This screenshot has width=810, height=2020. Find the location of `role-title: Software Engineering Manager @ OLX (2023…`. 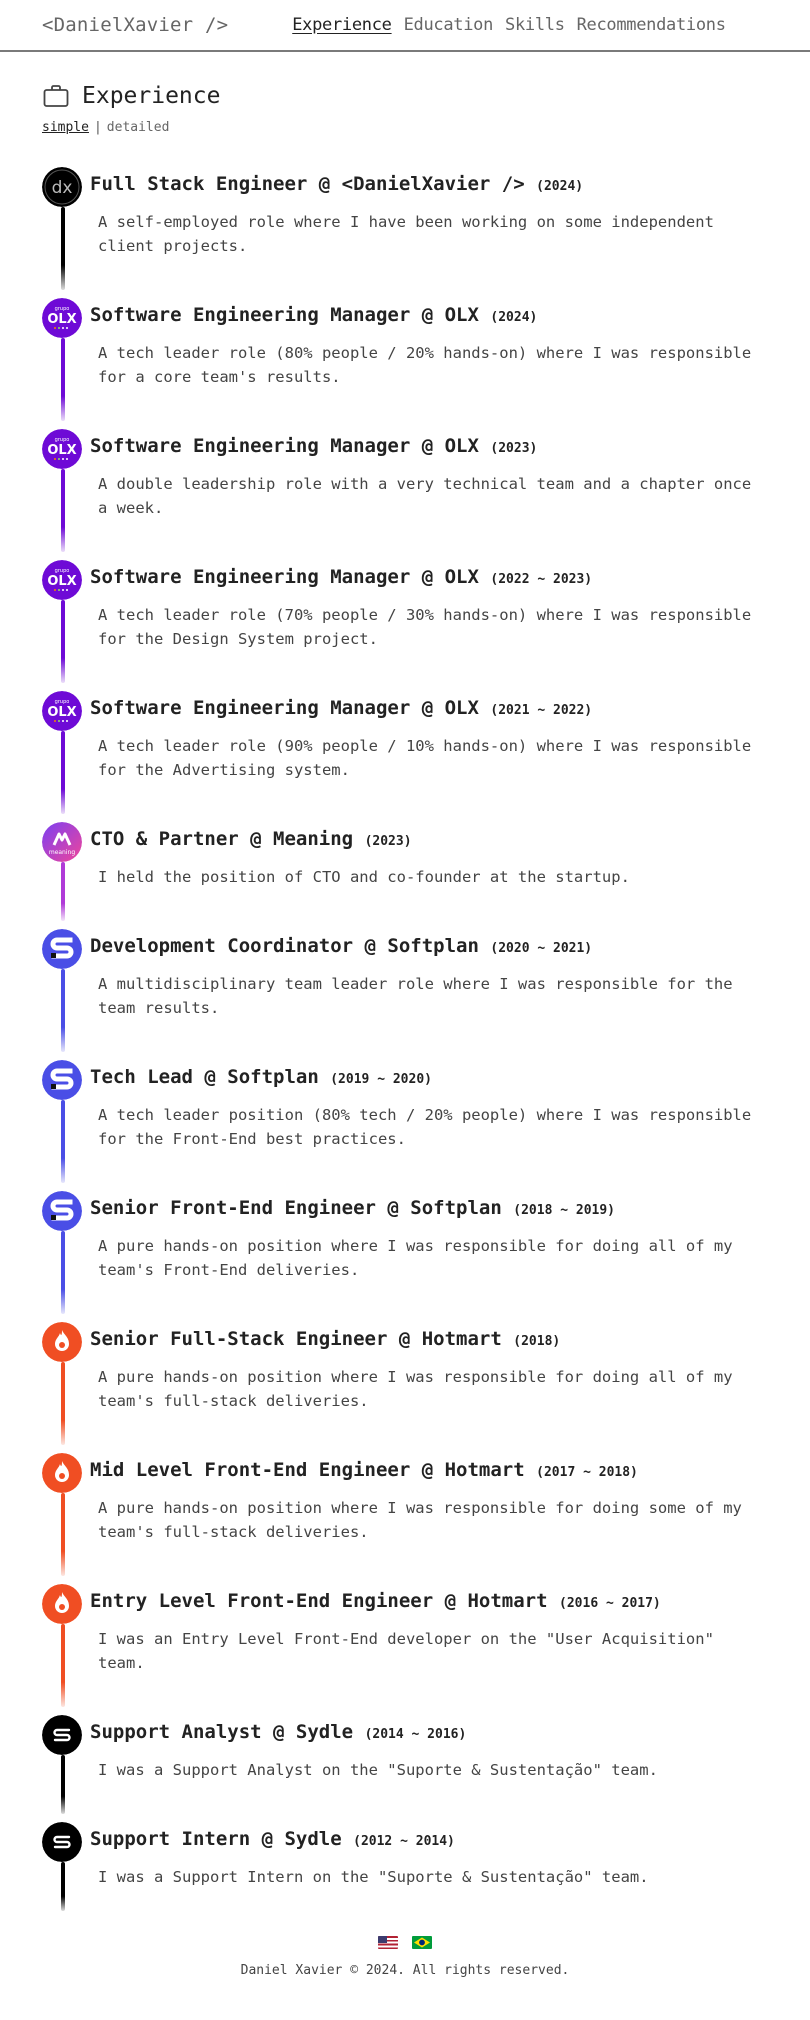

role-title: Software Engineering Manager @ OLX (2023… is located at coordinates (429, 445).